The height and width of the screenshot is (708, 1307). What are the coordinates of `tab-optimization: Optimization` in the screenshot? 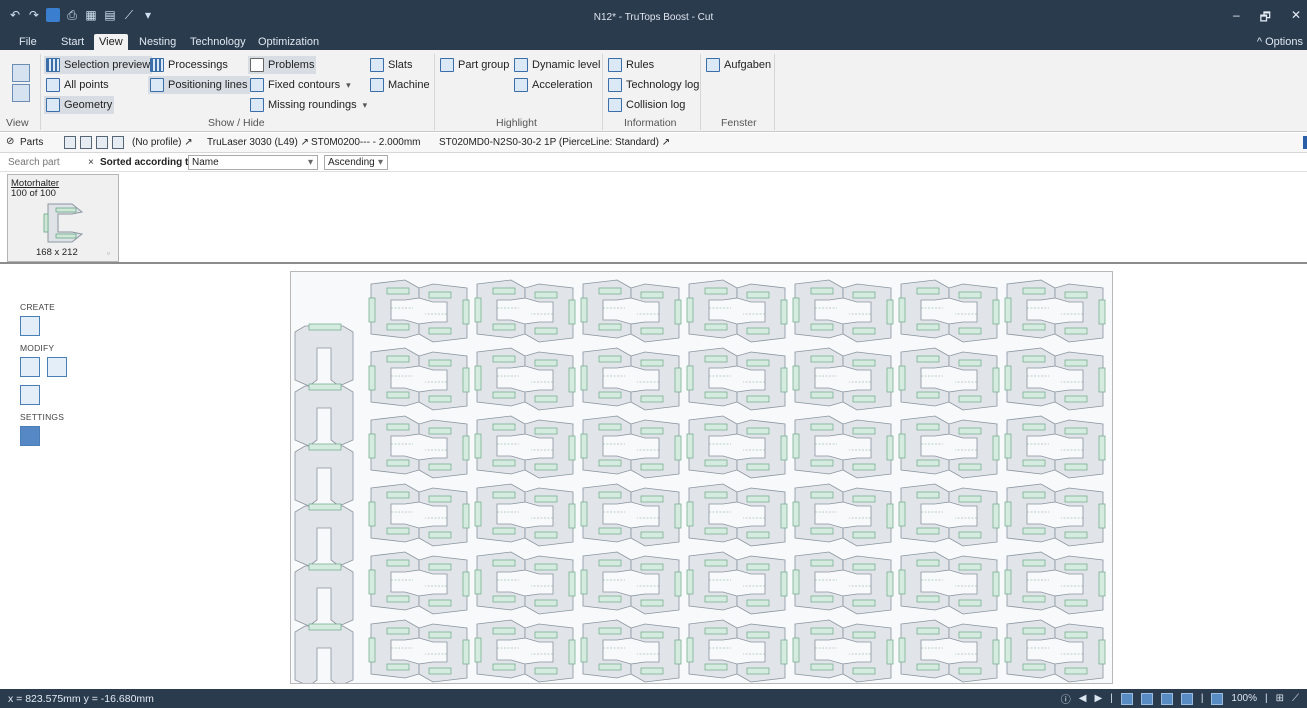 It's located at (288, 42).